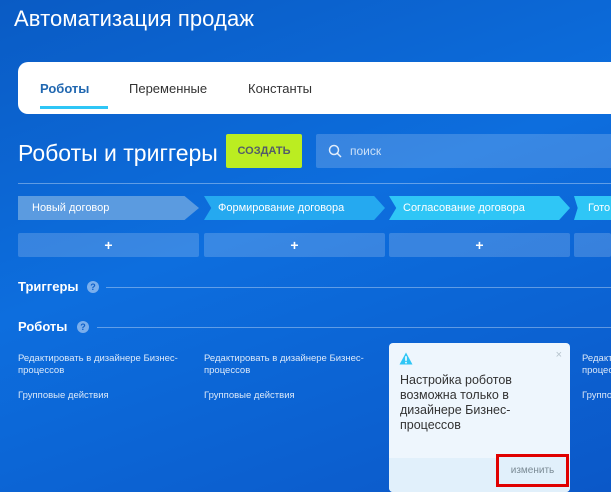 This screenshot has width=611, height=492. What do you see at coordinates (358, 287) in the screenshot?
I see `triggers-divider` at bounding box center [358, 287].